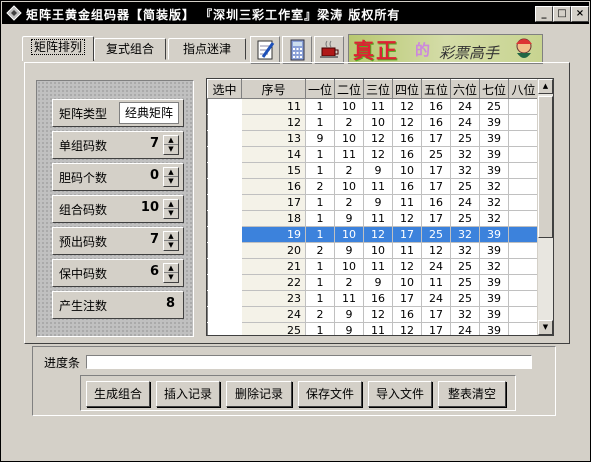  What do you see at coordinates (378, 170) in the screenshot?
I see `table-cell: 9` at bounding box center [378, 170].